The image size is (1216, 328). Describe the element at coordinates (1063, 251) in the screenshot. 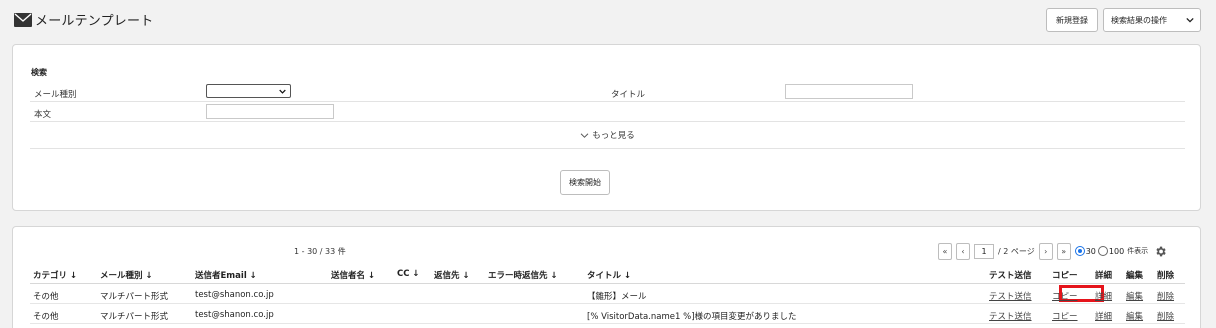

I see `last-page-button: »` at that location.